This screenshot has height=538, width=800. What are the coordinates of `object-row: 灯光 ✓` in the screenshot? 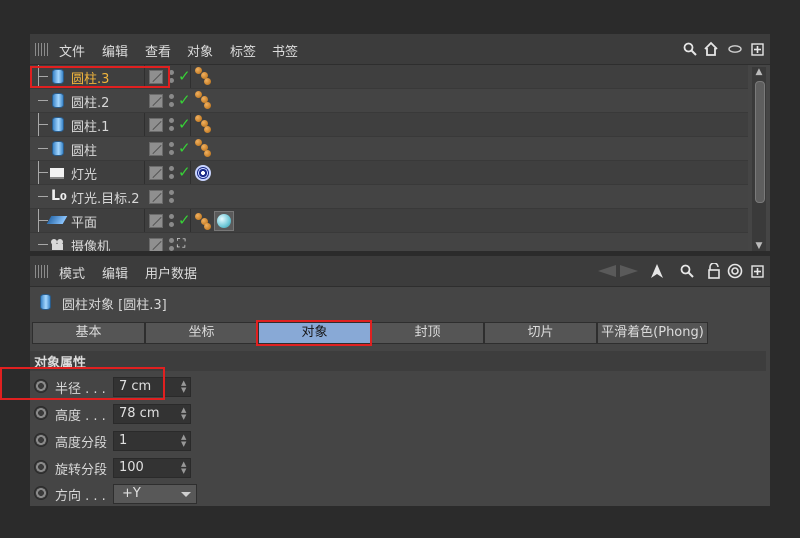 It's located at (389, 173).